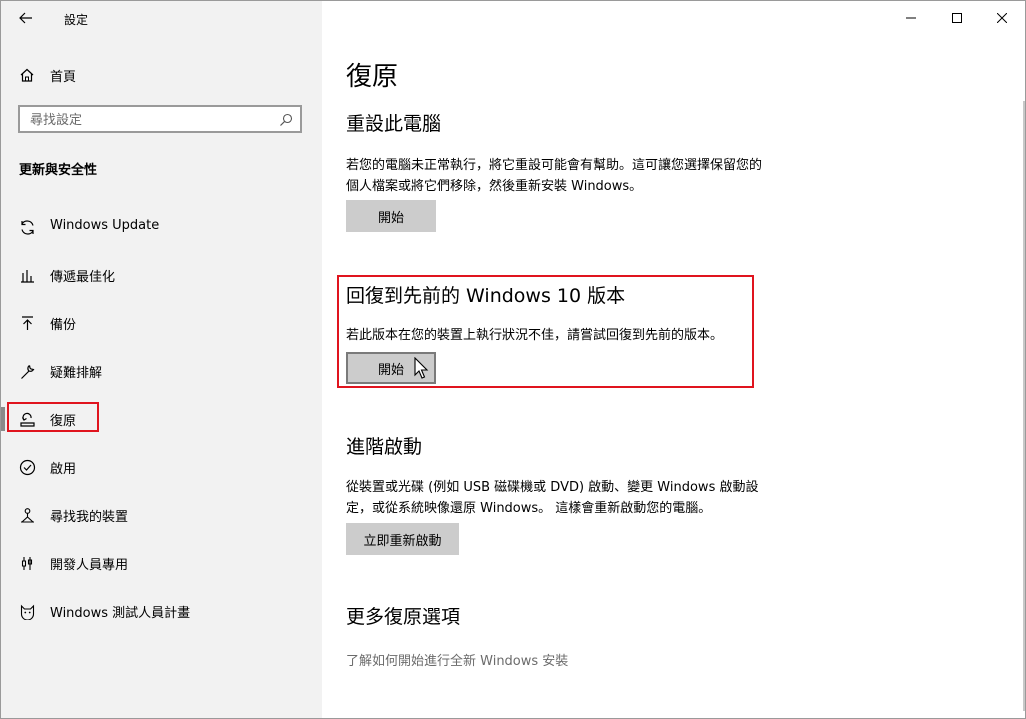 The image size is (1026, 719). Describe the element at coordinates (457, 659) in the screenshot. I see `fresh-install-link: 了解如何開始進行全新 Windows 安裝` at that location.